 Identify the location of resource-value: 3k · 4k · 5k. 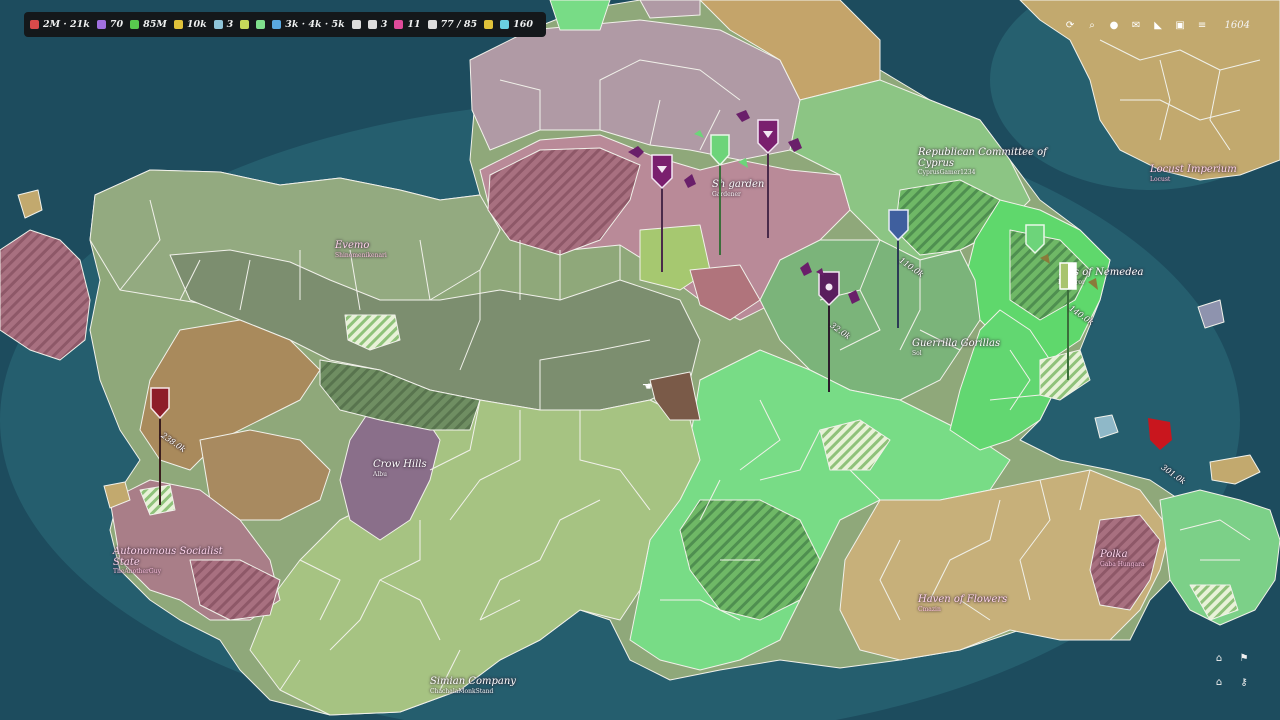
(315, 24).